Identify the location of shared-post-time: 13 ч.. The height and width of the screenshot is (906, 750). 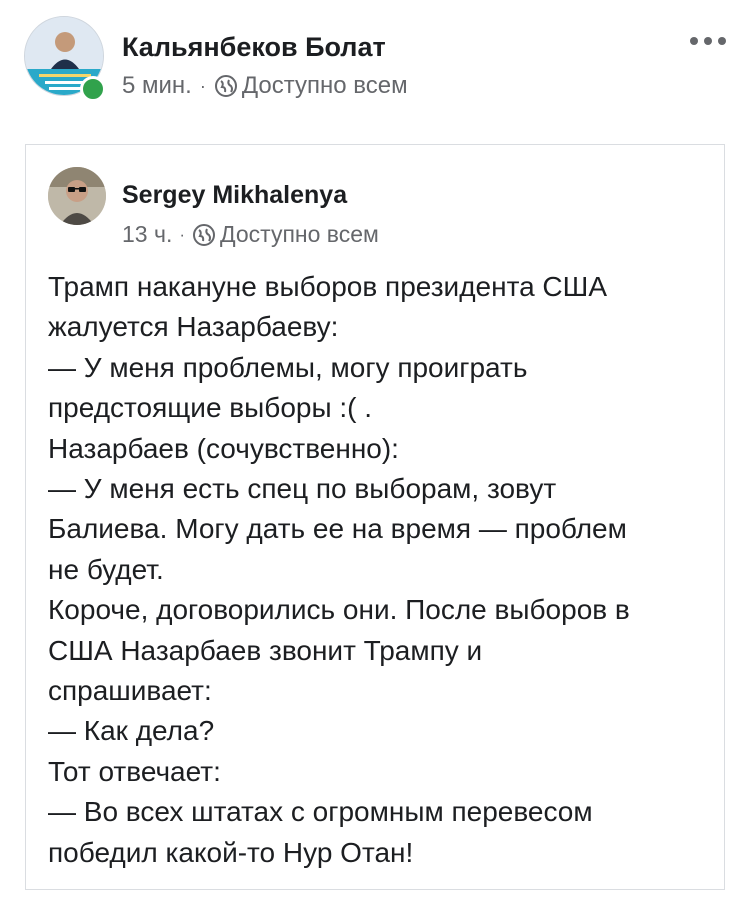
(147, 234).